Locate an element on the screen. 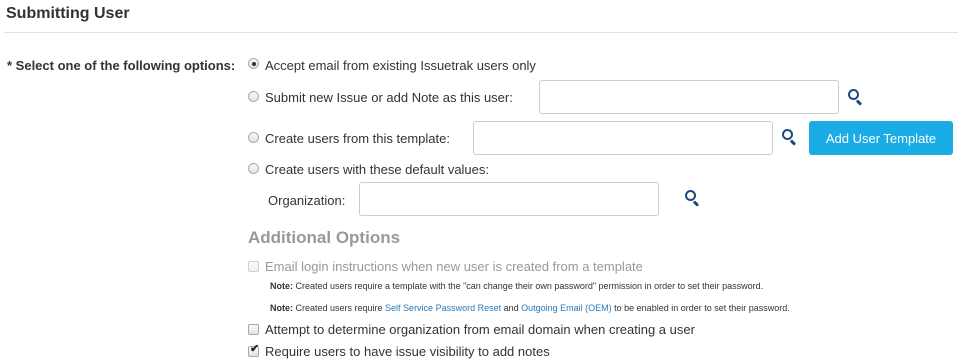 This screenshot has height=364, width=958. self-service-password-reset-link: Self Service Password Reset is located at coordinates (443, 308).